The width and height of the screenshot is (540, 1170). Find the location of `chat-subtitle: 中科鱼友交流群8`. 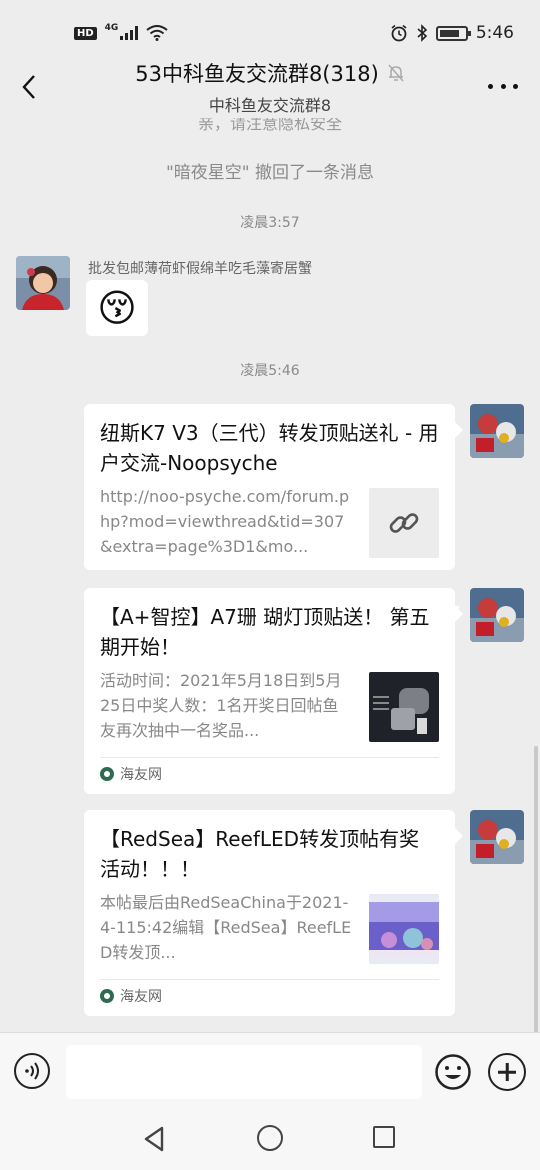

chat-subtitle: 中科鱼友交流群8 is located at coordinates (270, 105).